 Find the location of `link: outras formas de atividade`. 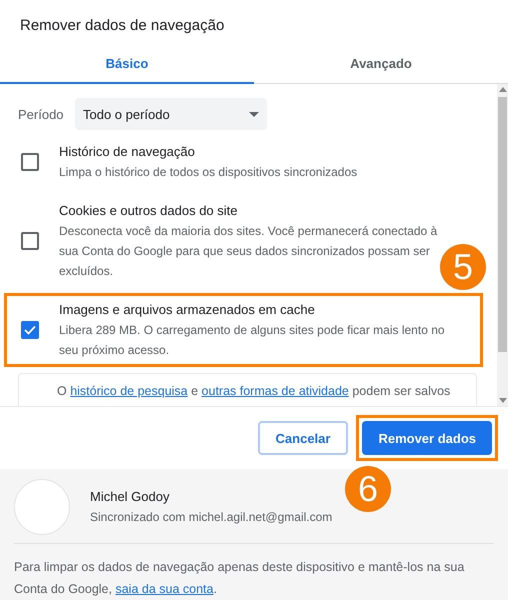

link: outras formas de atividade is located at coordinates (275, 391).